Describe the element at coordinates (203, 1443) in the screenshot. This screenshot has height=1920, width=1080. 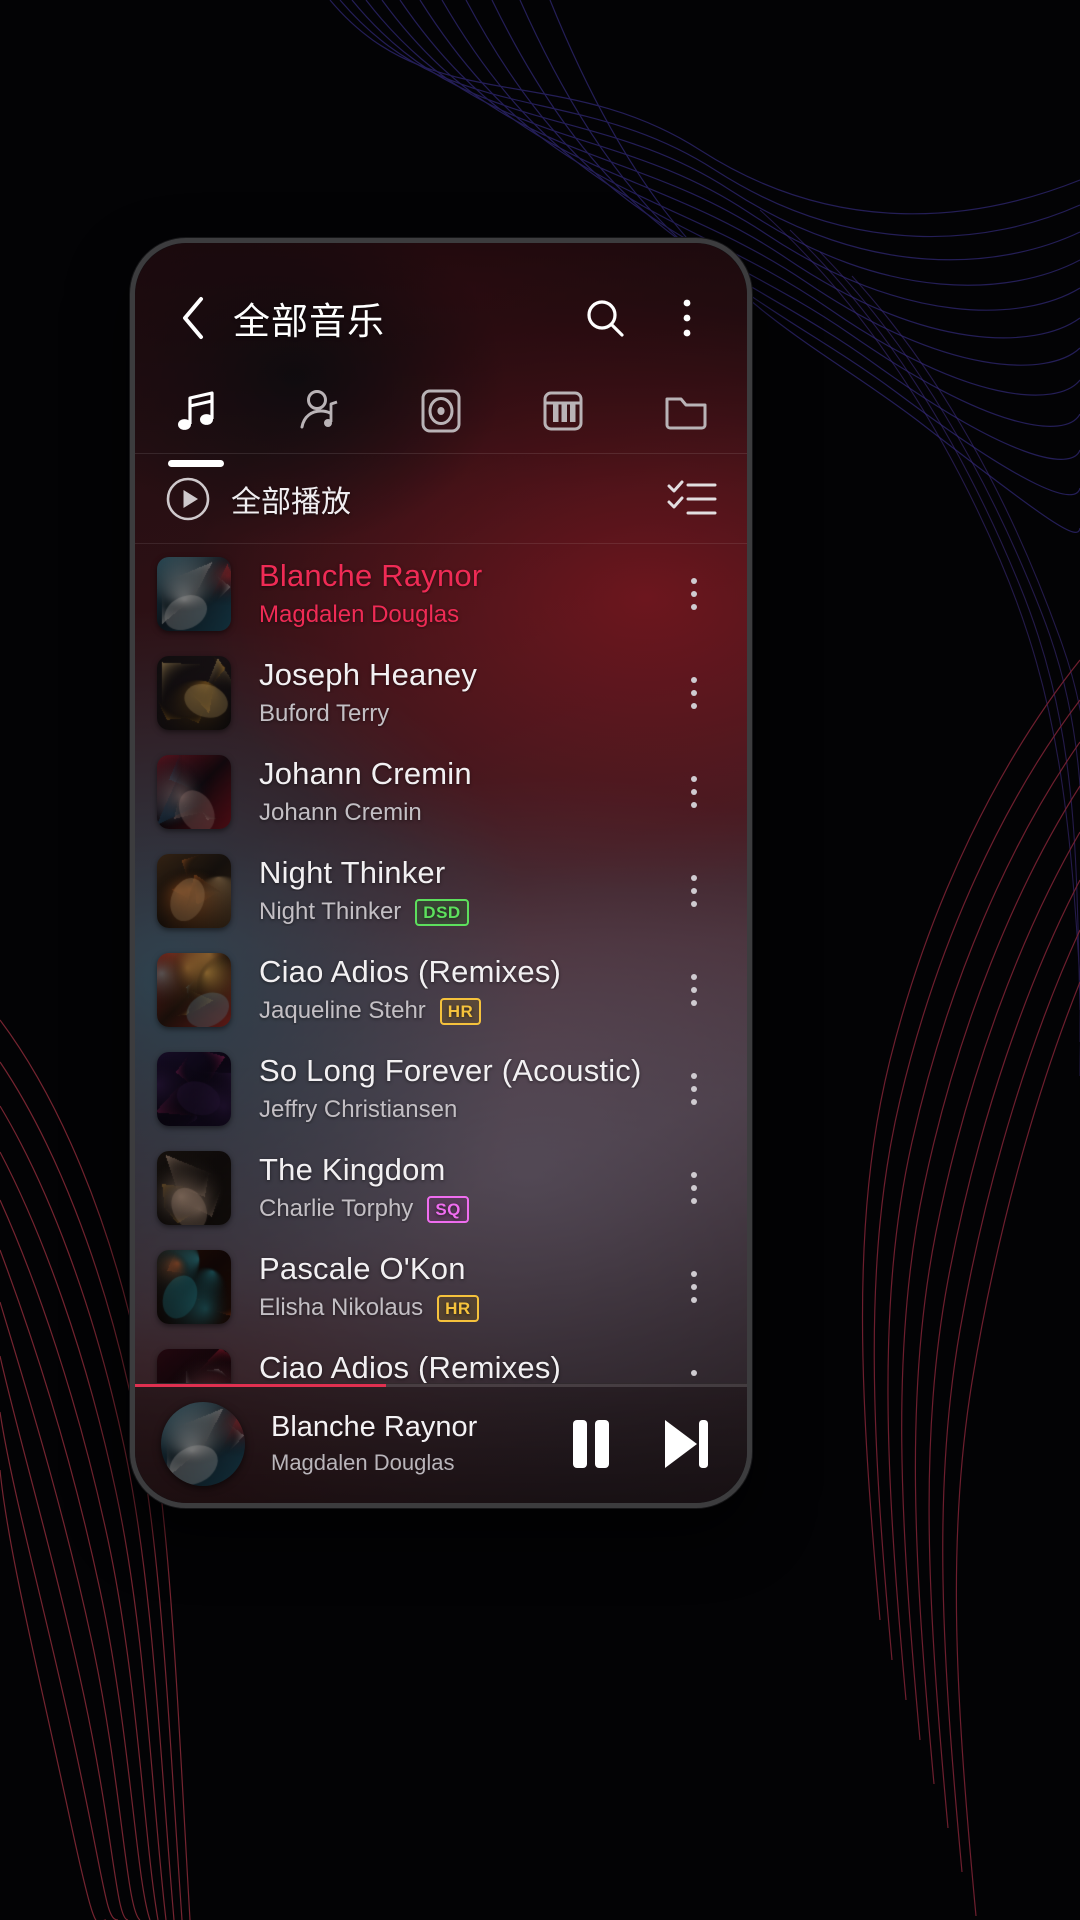
I see `now-playing-cover` at that location.